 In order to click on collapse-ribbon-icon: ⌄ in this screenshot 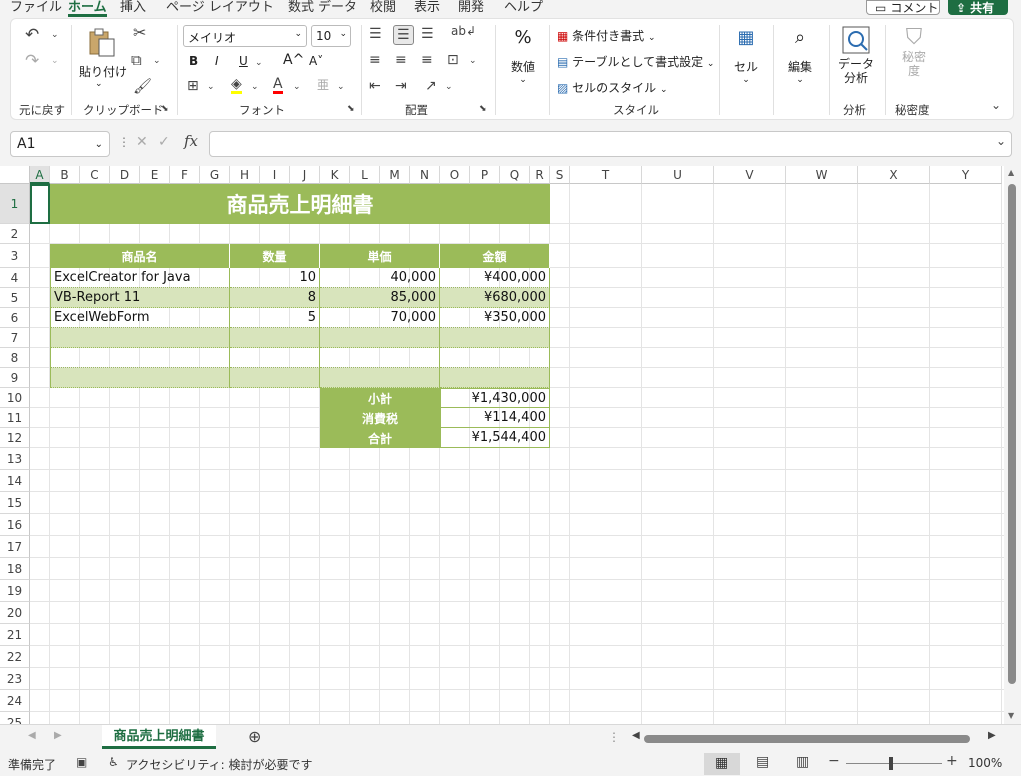, I will do `click(996, 105)`.